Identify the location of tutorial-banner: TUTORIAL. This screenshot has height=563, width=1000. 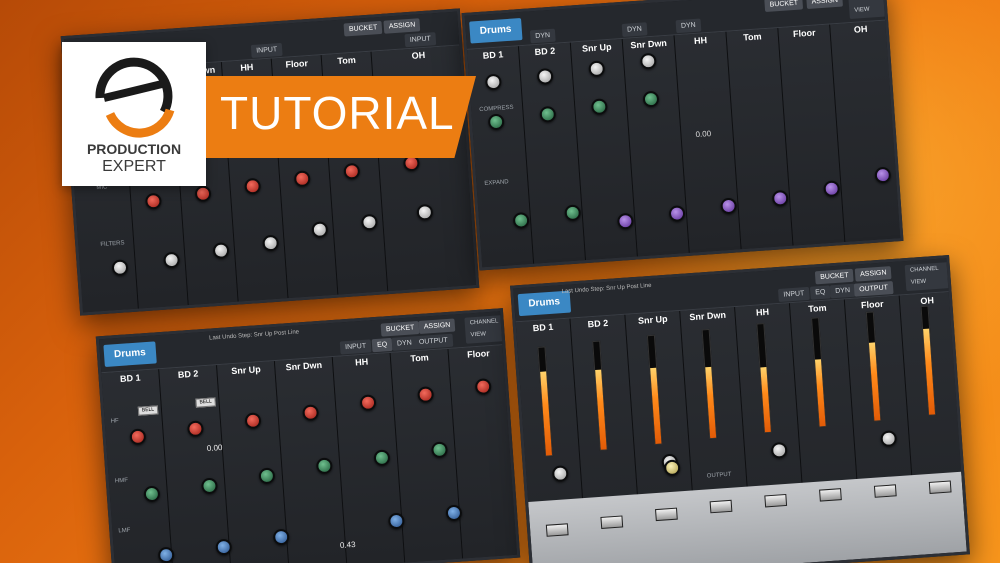
(341, 117).